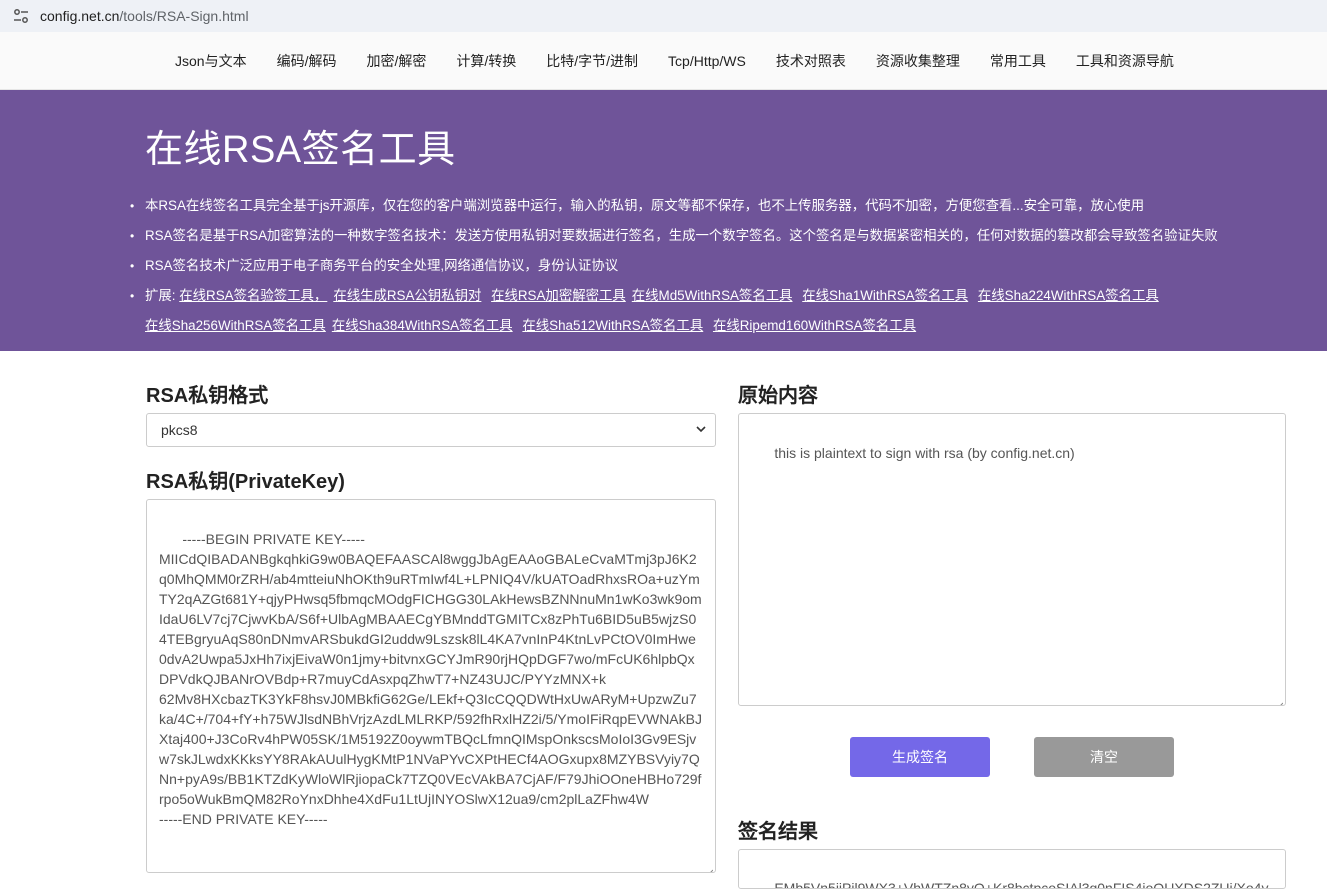 The height and width of the screenshot is (889, 1327). What do you see at coordinates (184, 16) in the screenshot?
I see `url-path: /tools/RSA-Sign.html` at bounding box center [184, 16].